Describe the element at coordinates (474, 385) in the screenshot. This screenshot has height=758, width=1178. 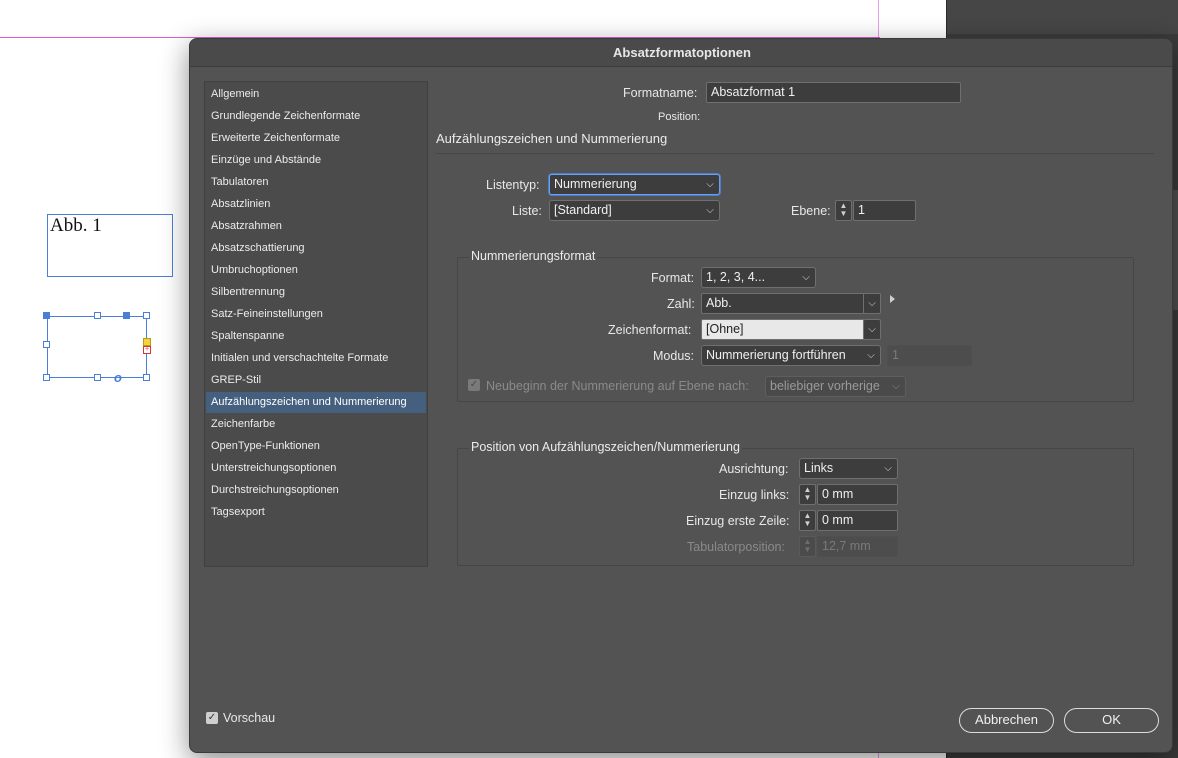
I see `restart-checkbox: ✓` at that location.